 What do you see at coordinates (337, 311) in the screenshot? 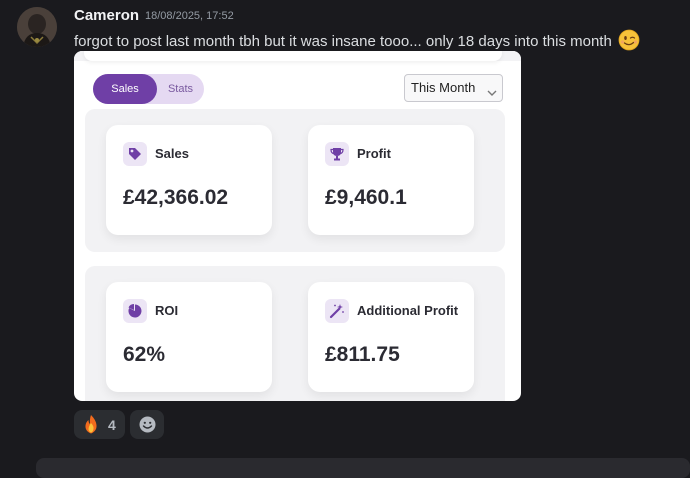
I see `magic-wand-icon` at bounding box center [337, 311].